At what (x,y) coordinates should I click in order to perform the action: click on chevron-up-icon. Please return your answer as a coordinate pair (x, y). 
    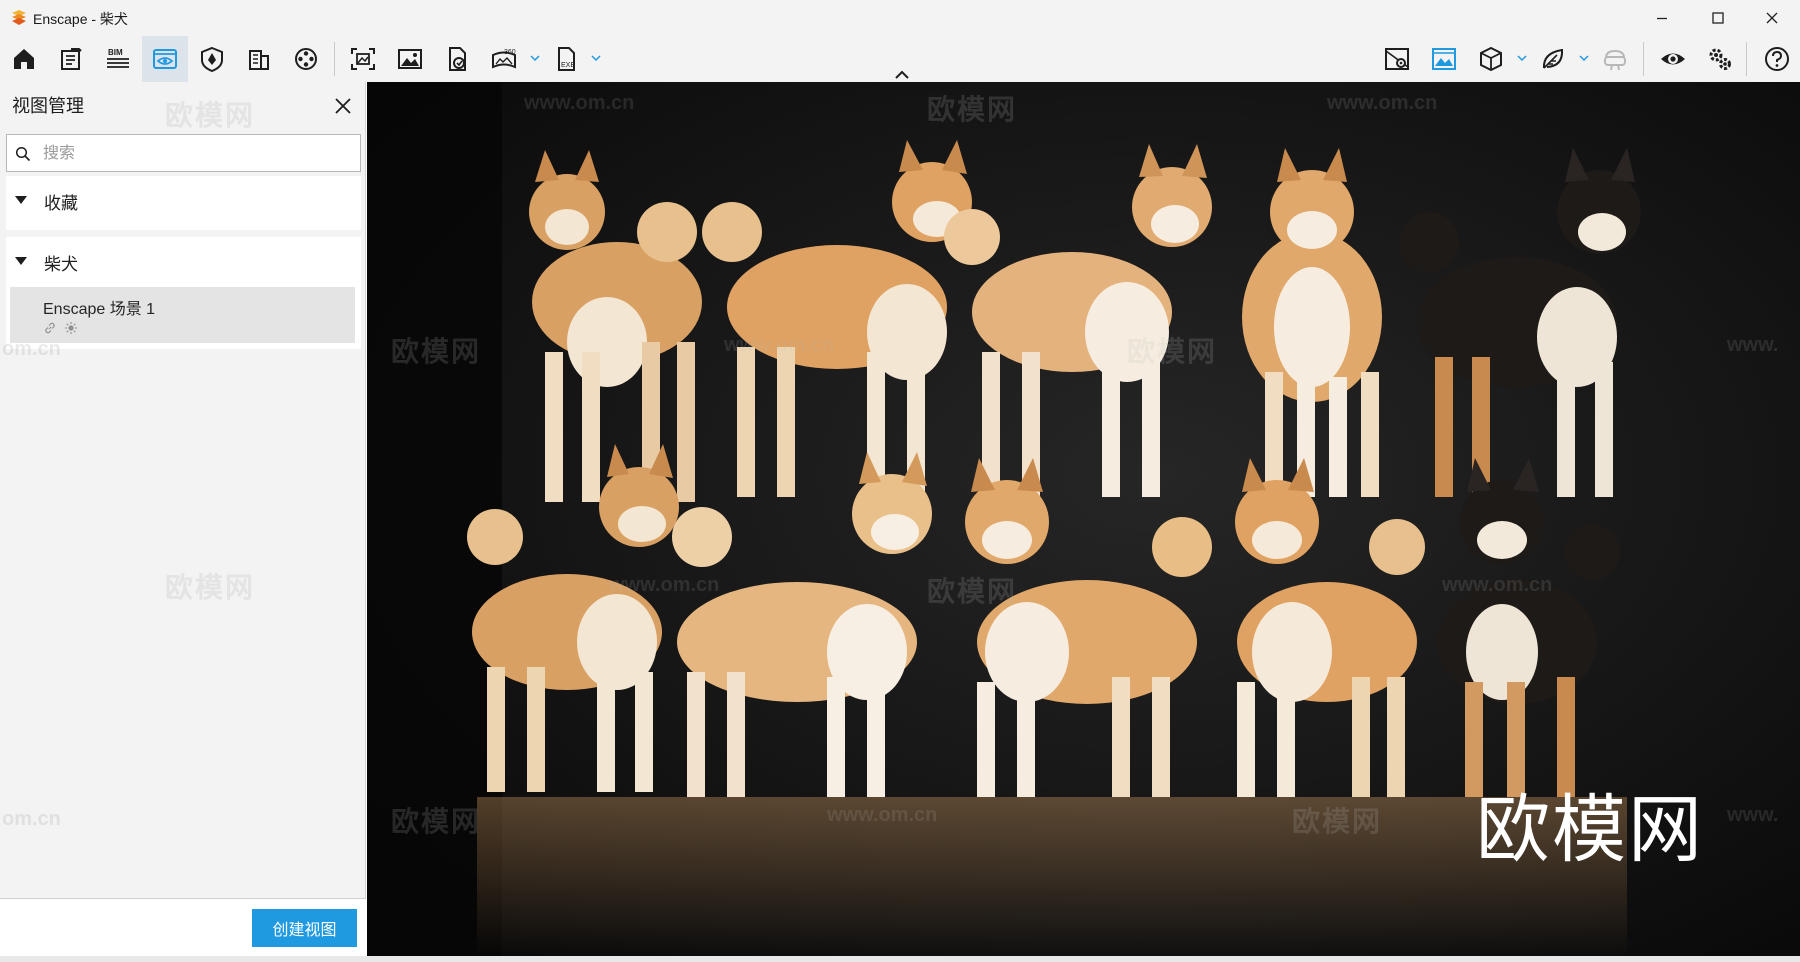
    Looking at the image, I should click on (902, 74).